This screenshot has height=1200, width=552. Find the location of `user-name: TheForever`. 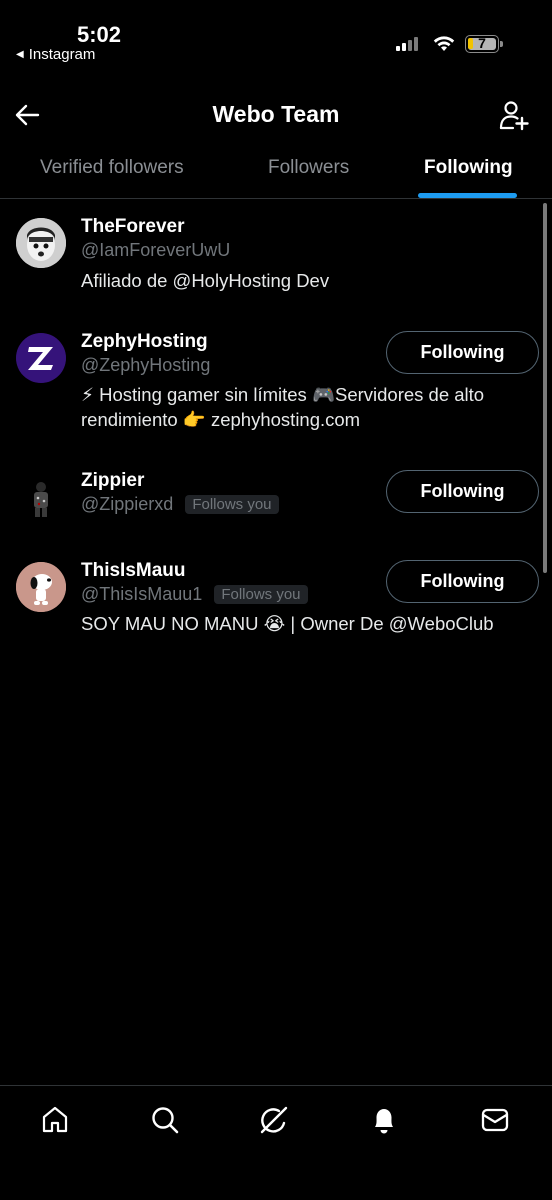

user-name: TheForever is located at coordinates (132, 227).